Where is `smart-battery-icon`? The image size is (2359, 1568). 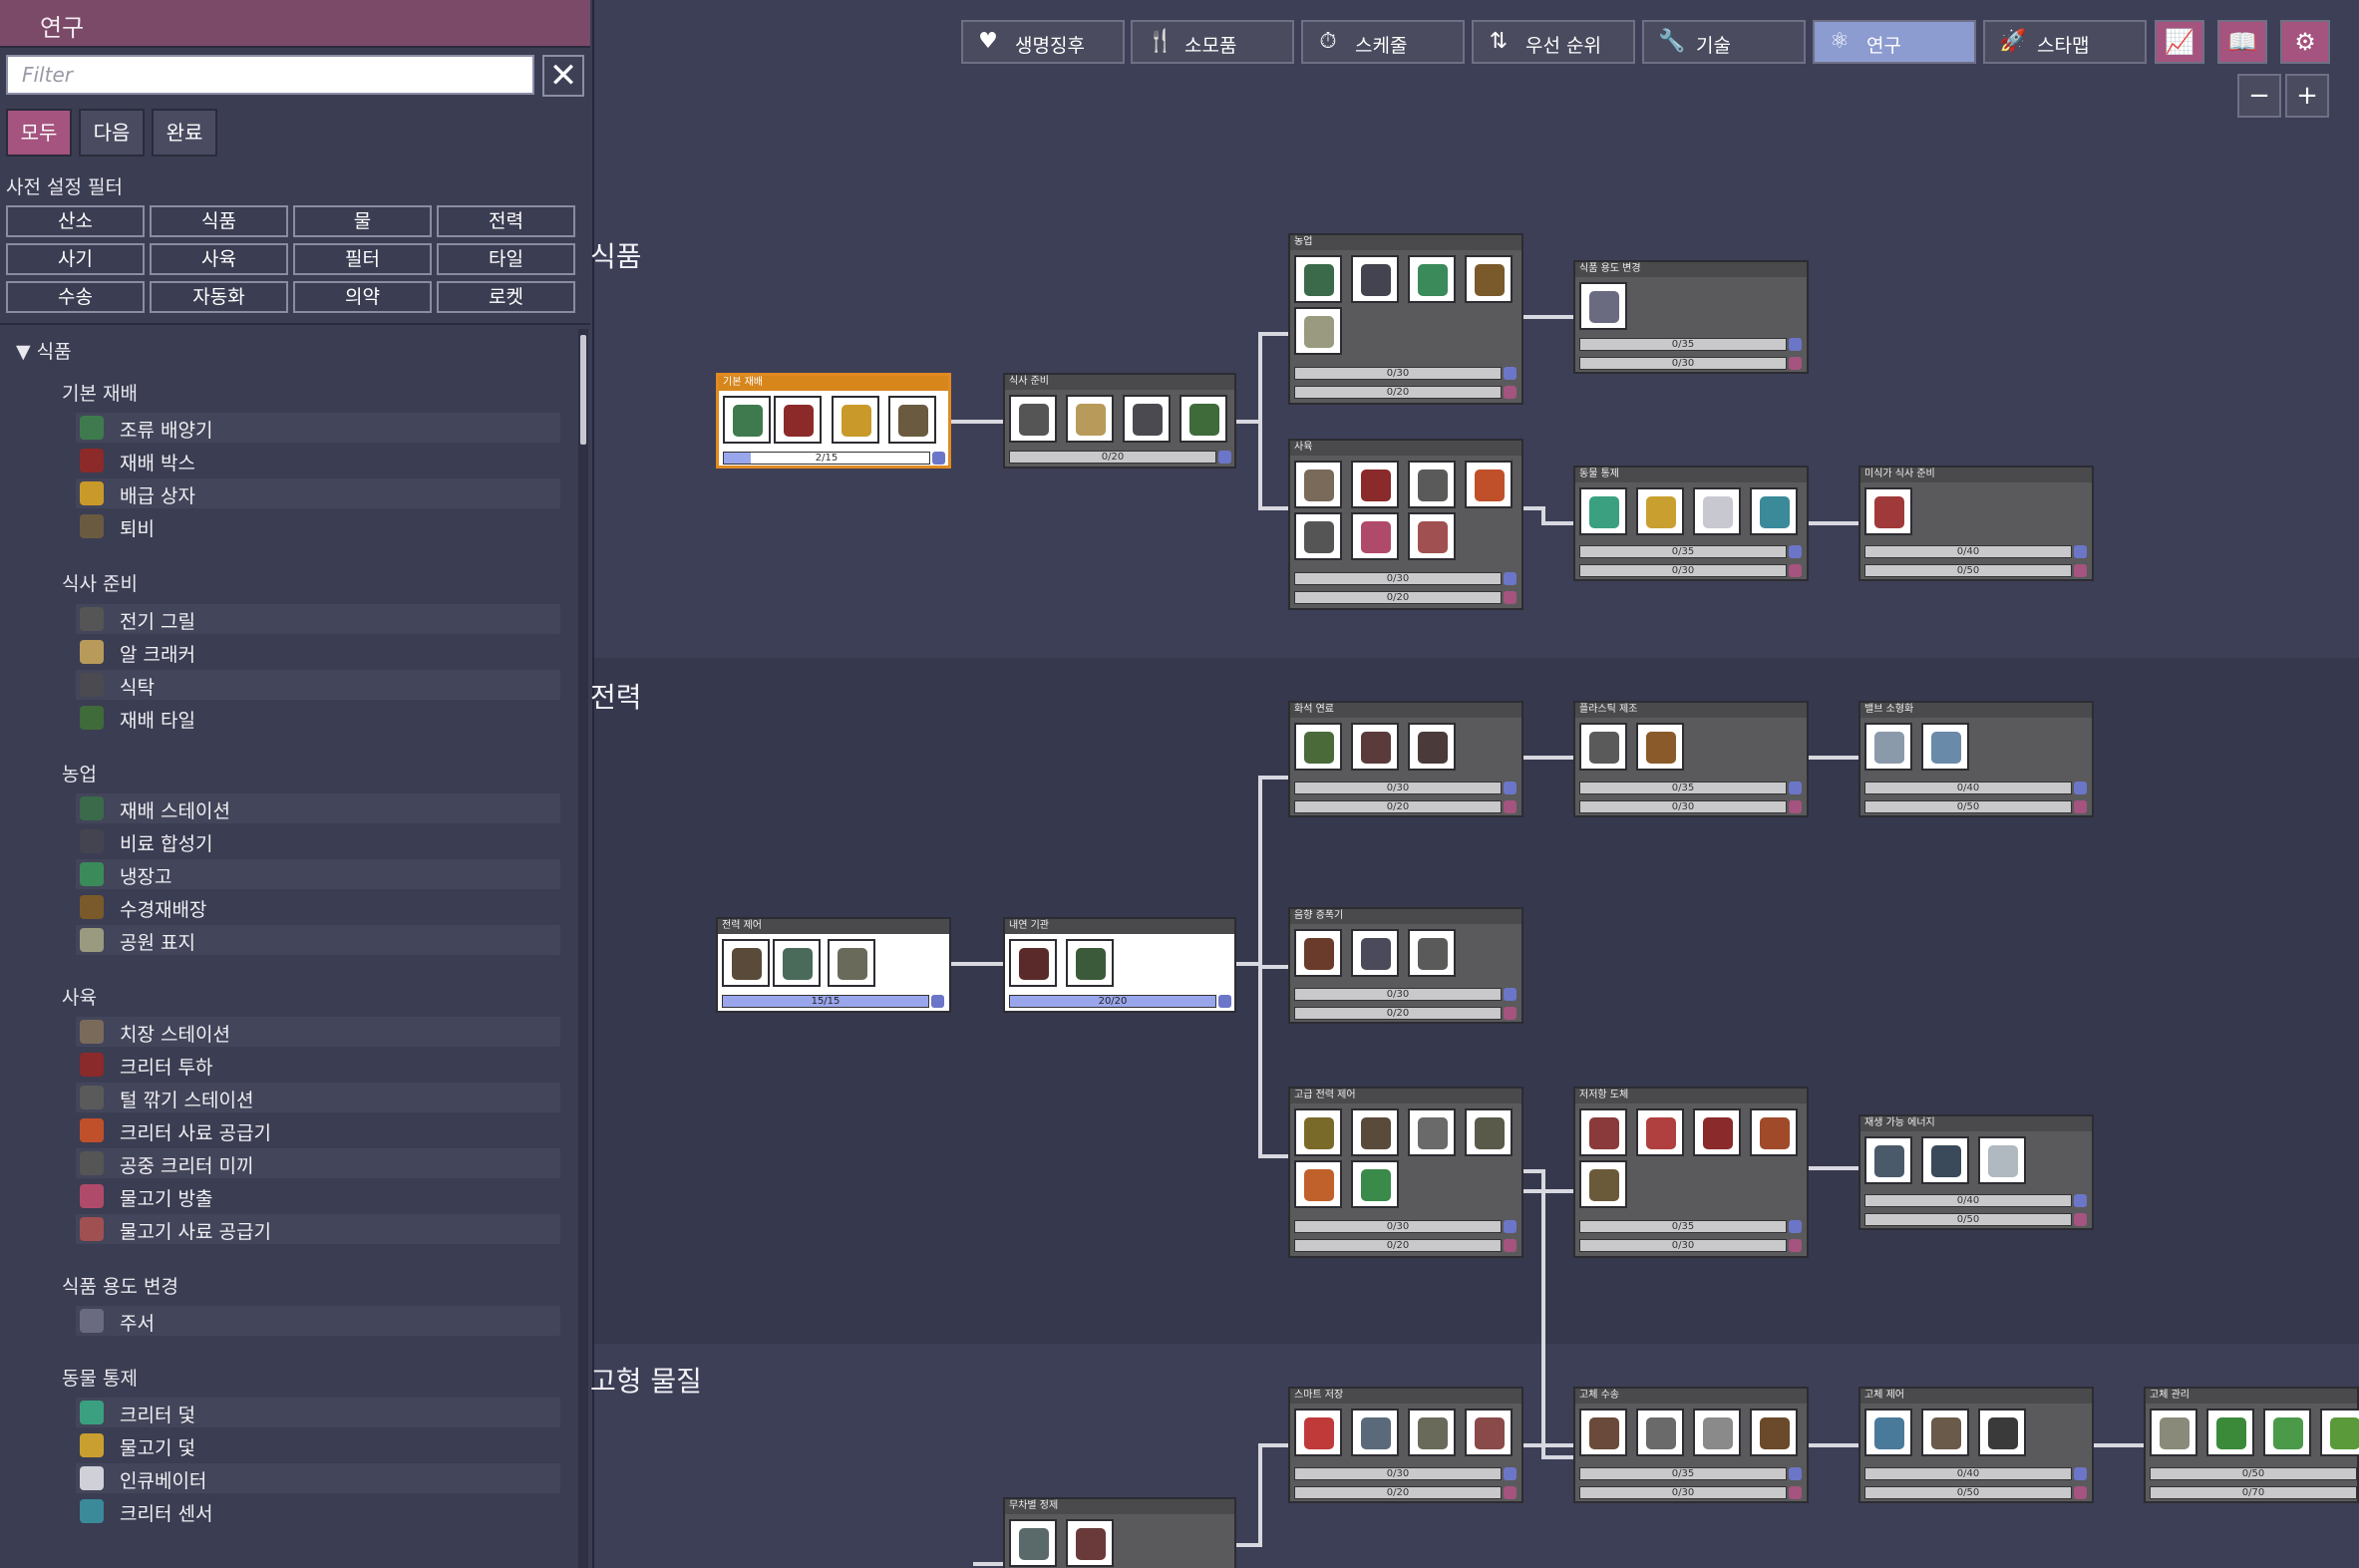
smart-battery-icon is located at coordinates (1375, 1184).